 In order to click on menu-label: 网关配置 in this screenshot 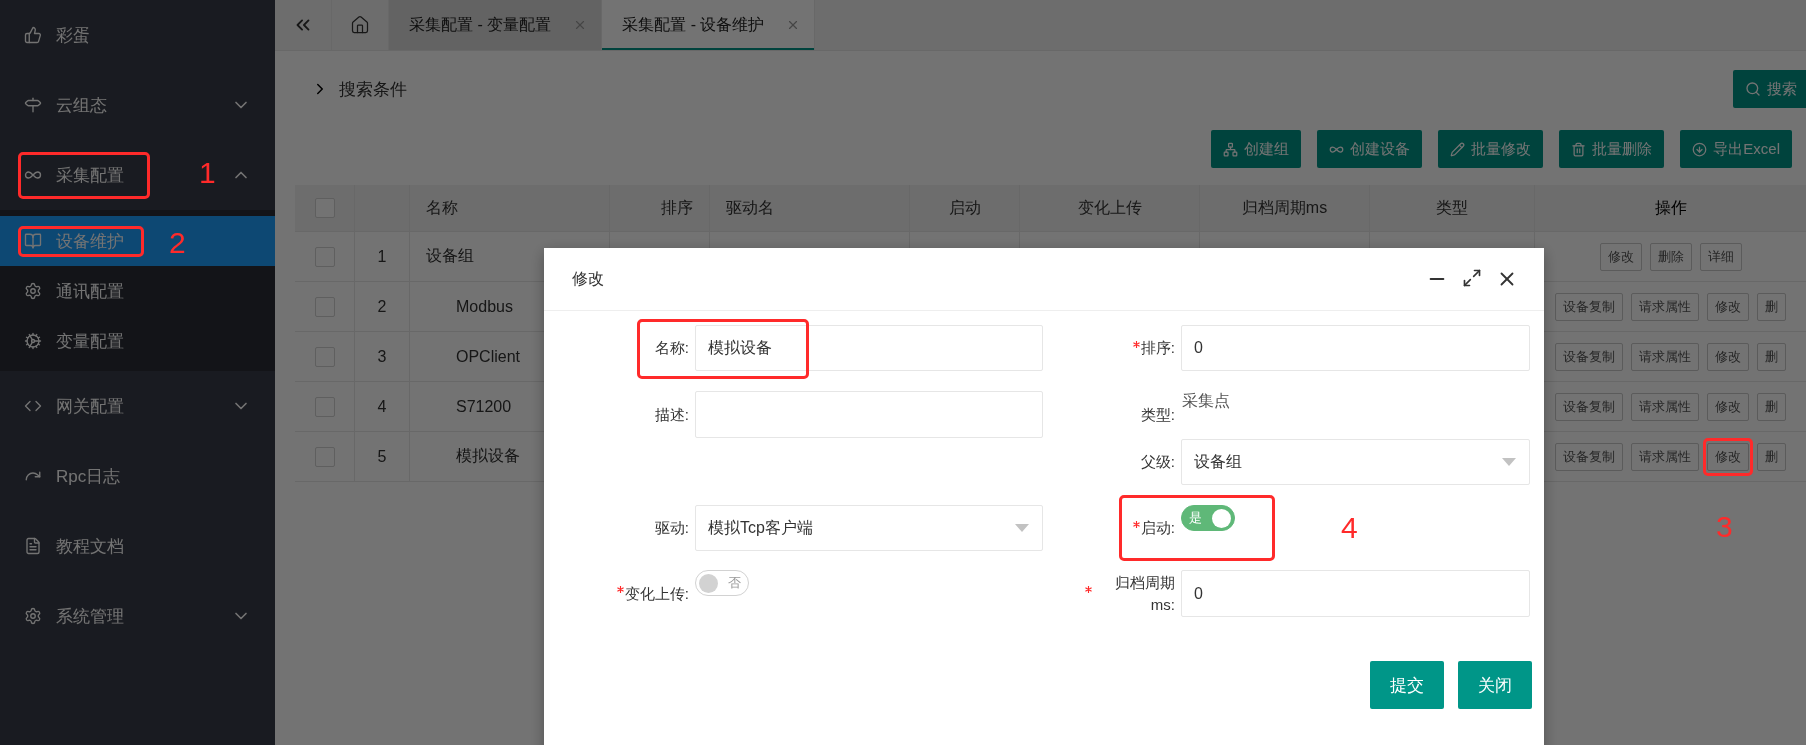, I will do `click(90, 406)`.